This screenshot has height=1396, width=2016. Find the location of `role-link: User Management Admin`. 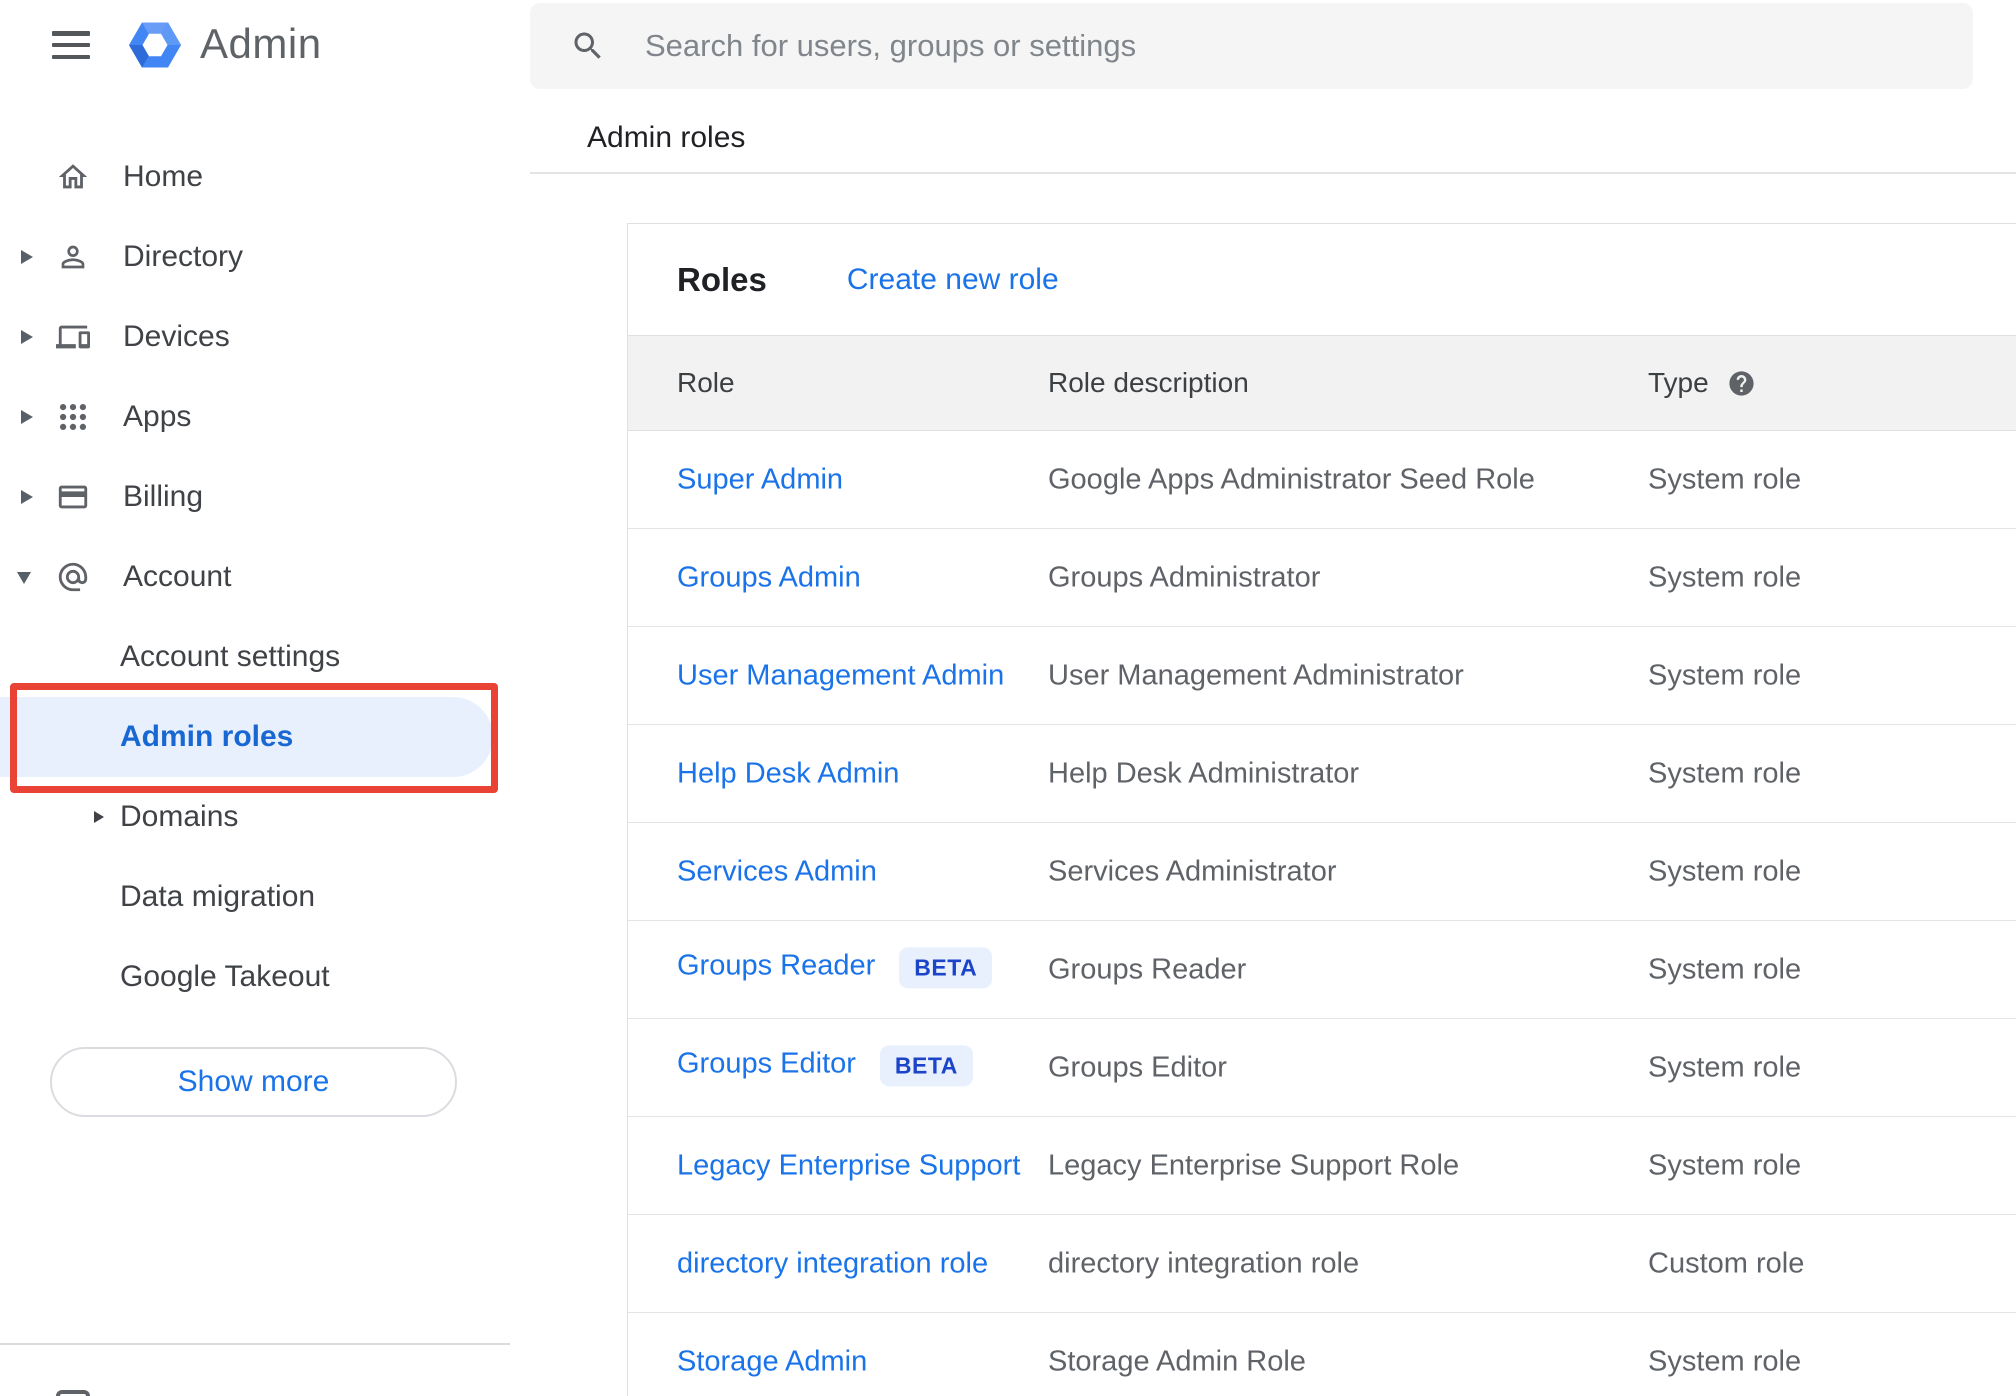

role-link: User Management Admin is located at coordinates (840, 675).